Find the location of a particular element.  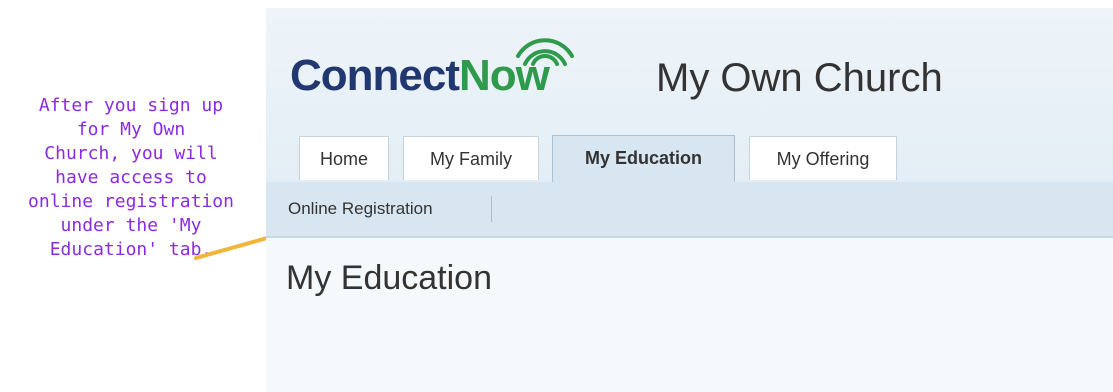

logo-connect: Connect is located at coordinates (375, 75).